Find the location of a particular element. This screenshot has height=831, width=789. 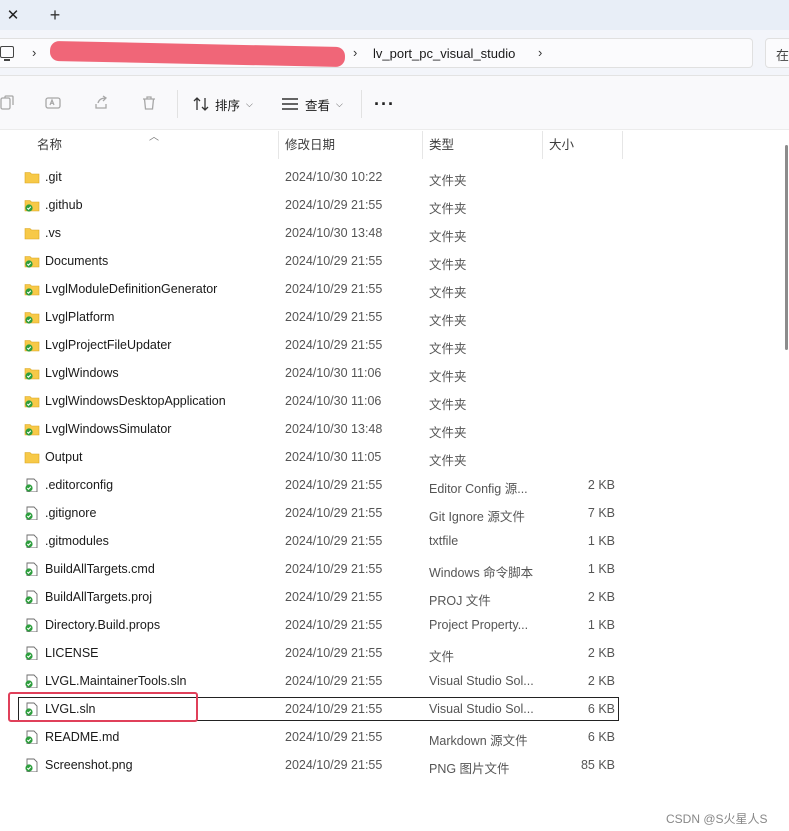

sort-button: 排序 ⌵ is located at coordinates (223, 104).